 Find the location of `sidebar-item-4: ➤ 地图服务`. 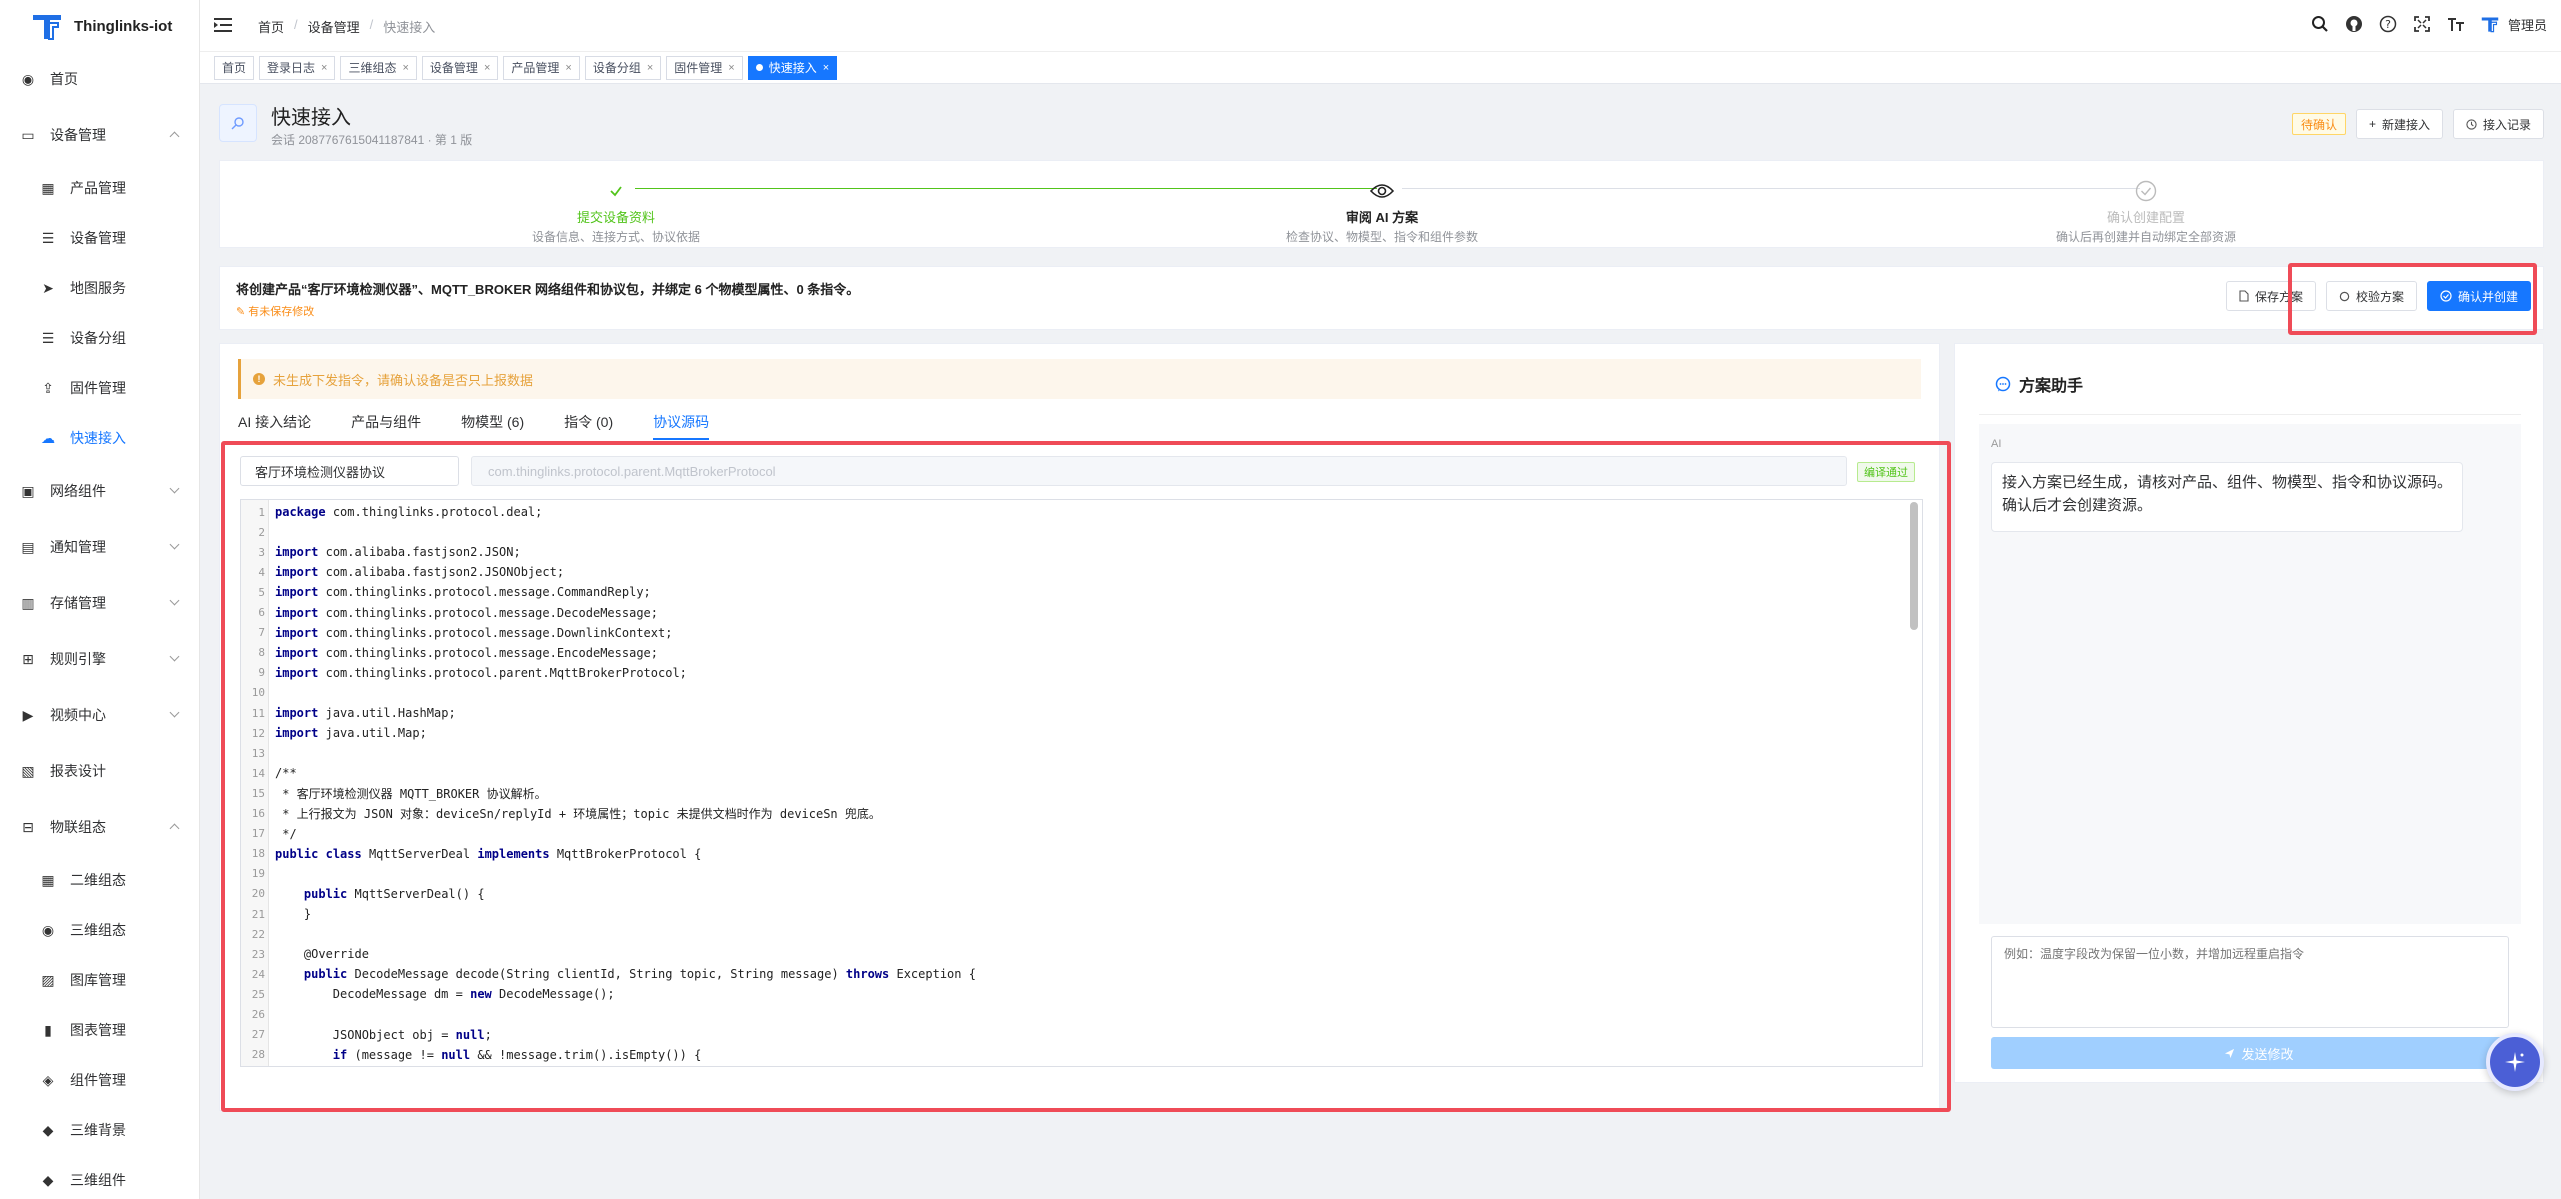

sidebar-item-4: ➤ 地图服务 is located at coordinates (99, 288).